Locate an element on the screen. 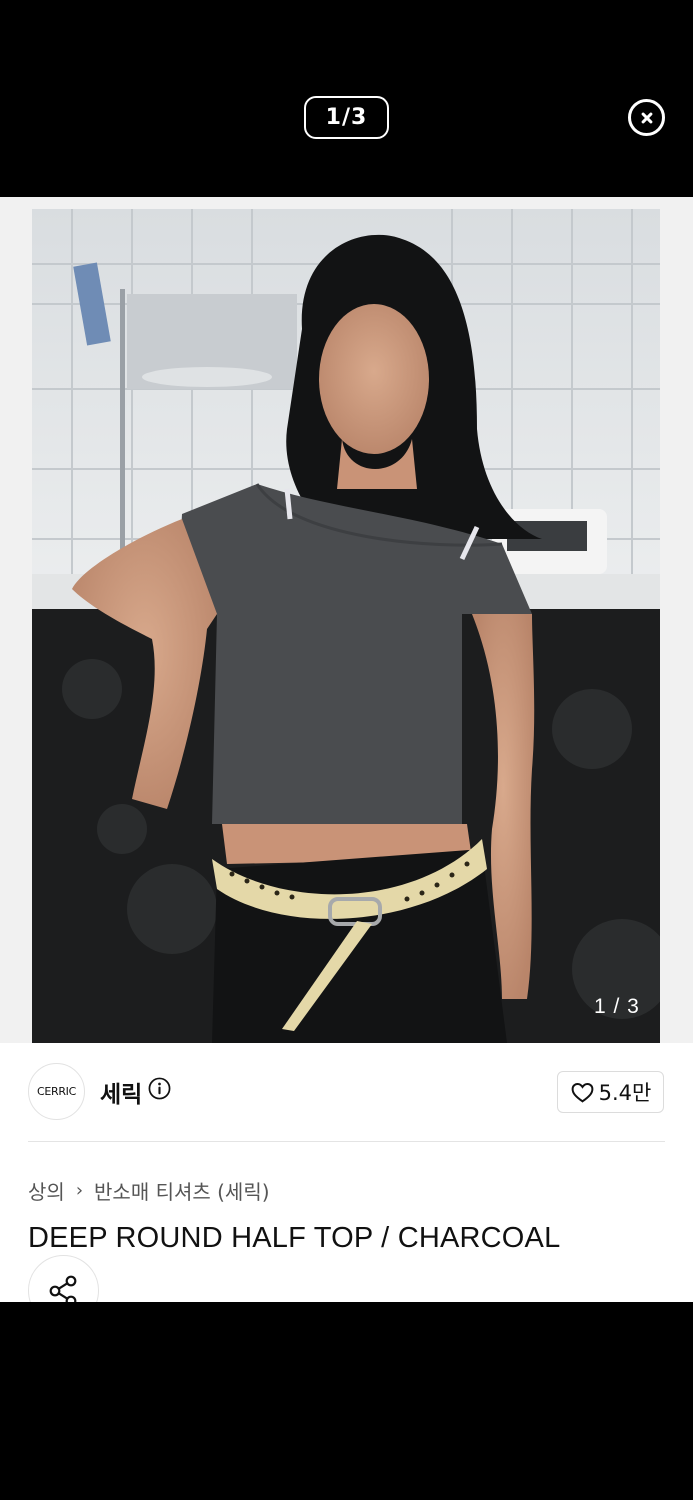  share-icon is located at coordinates (63, 1288).